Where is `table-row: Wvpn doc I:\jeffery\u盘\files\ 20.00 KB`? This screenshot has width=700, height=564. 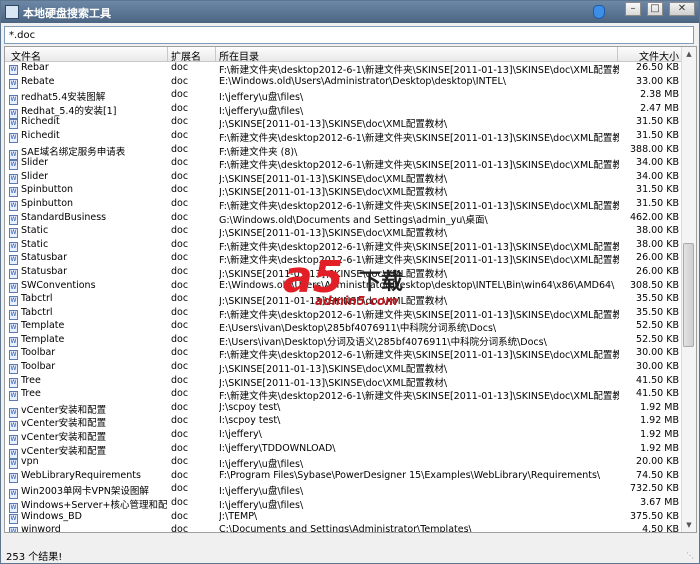 table-row: Wvpn doc I:\jeffery\u盘\files\ 20.00 KB is located at coordinates (344, 462).